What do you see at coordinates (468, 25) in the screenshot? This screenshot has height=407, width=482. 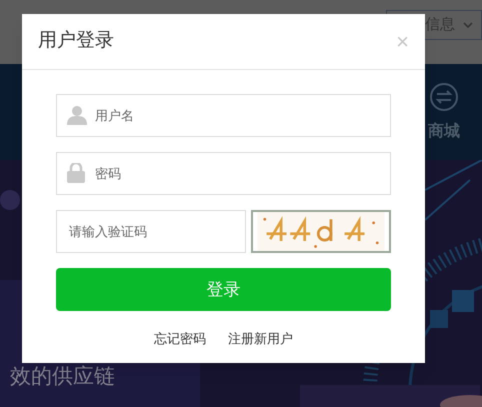 I see `chevron-down-icon` at bounding box center [468, 25].